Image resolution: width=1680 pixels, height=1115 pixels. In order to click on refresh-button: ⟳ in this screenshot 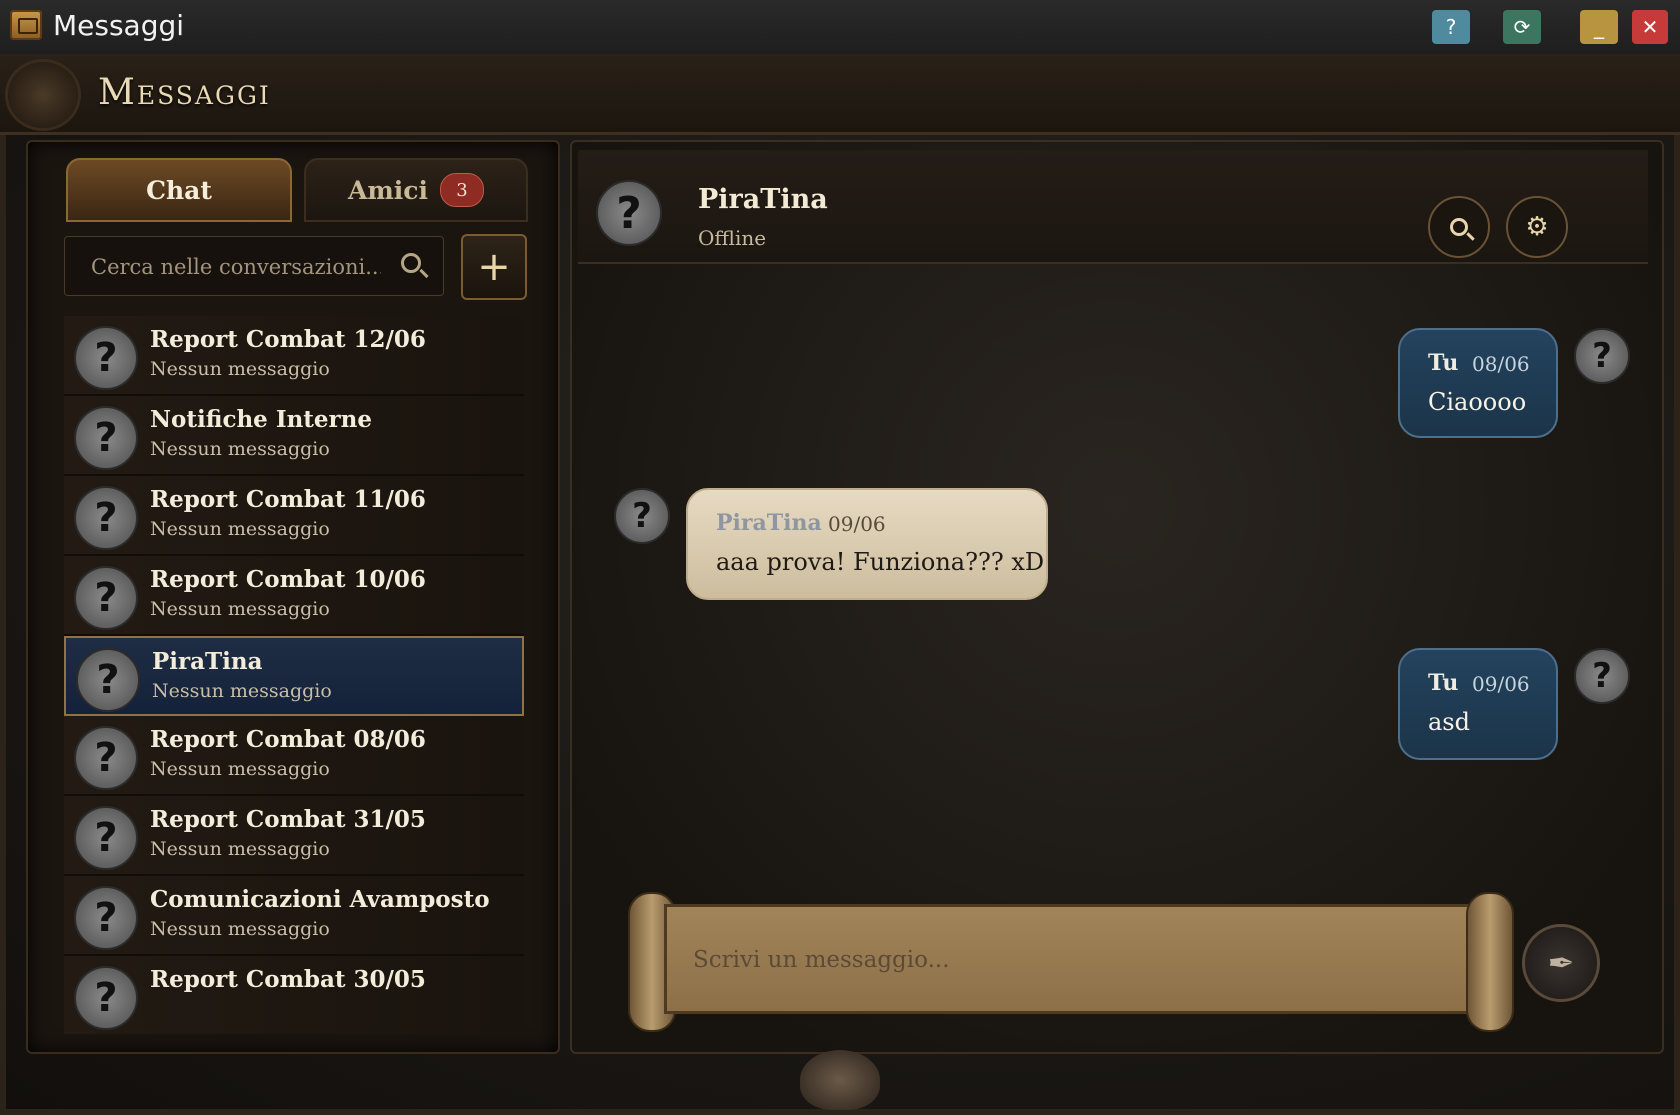, I will do `click(1522, 27)`.